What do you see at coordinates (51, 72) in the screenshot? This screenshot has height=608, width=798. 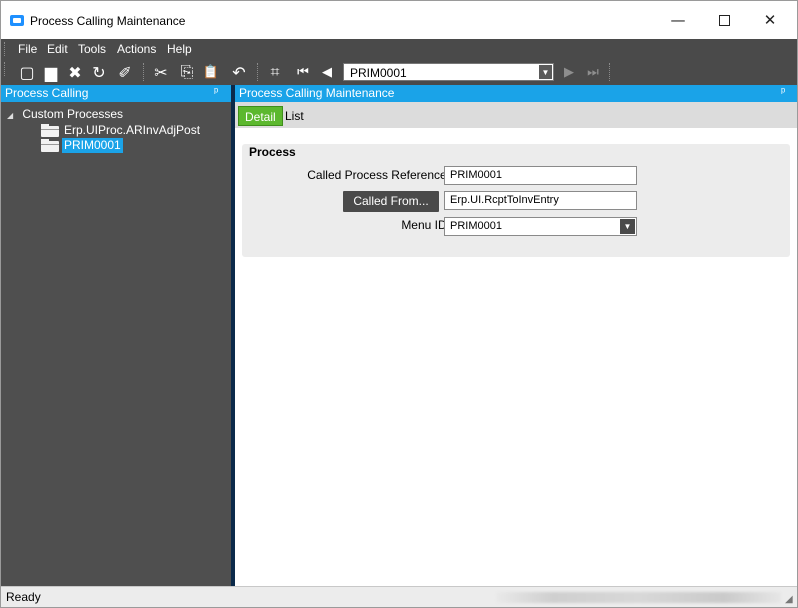 I see `save-icon: ▆` at bounding box center [51, 72].